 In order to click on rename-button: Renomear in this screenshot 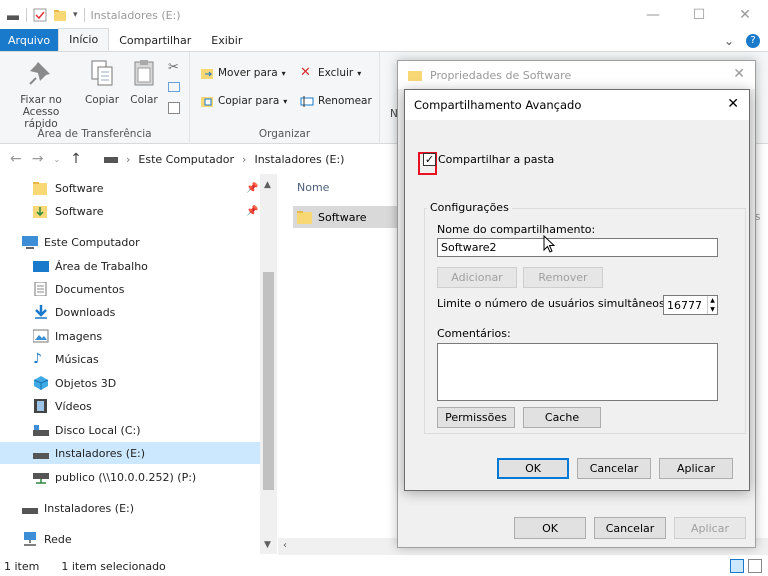, I will do `click(336, 101)`.